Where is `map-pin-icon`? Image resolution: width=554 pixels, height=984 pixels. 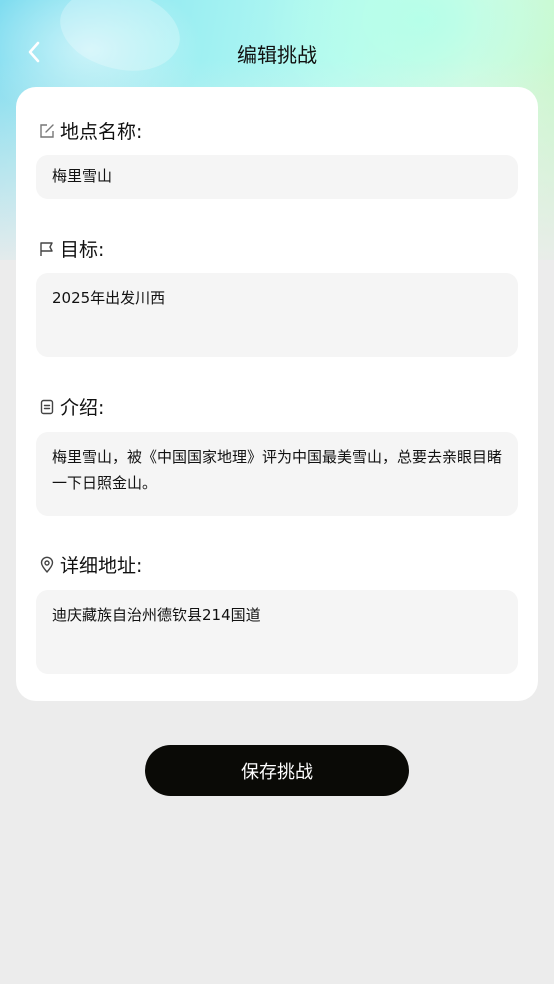
map-pin-icon is located at coordinates (47, 565).